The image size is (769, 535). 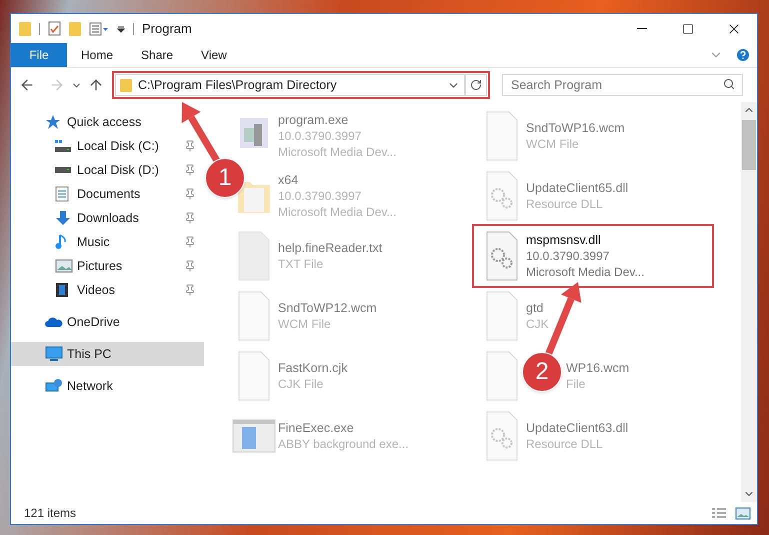 What do you see at coordinates (107, 146) in the screenshot?
I see `sidebar-item: Local Disk (C:)` at bounding box center [107, 146].